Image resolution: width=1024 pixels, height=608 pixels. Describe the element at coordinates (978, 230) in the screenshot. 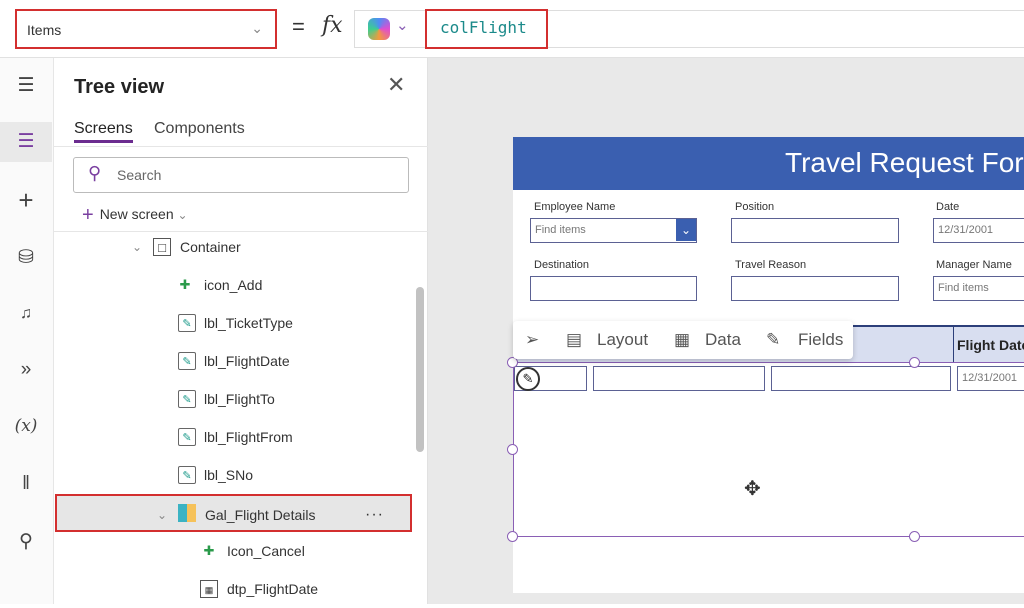

I see `date-picker: 12/31/2001` at that location.